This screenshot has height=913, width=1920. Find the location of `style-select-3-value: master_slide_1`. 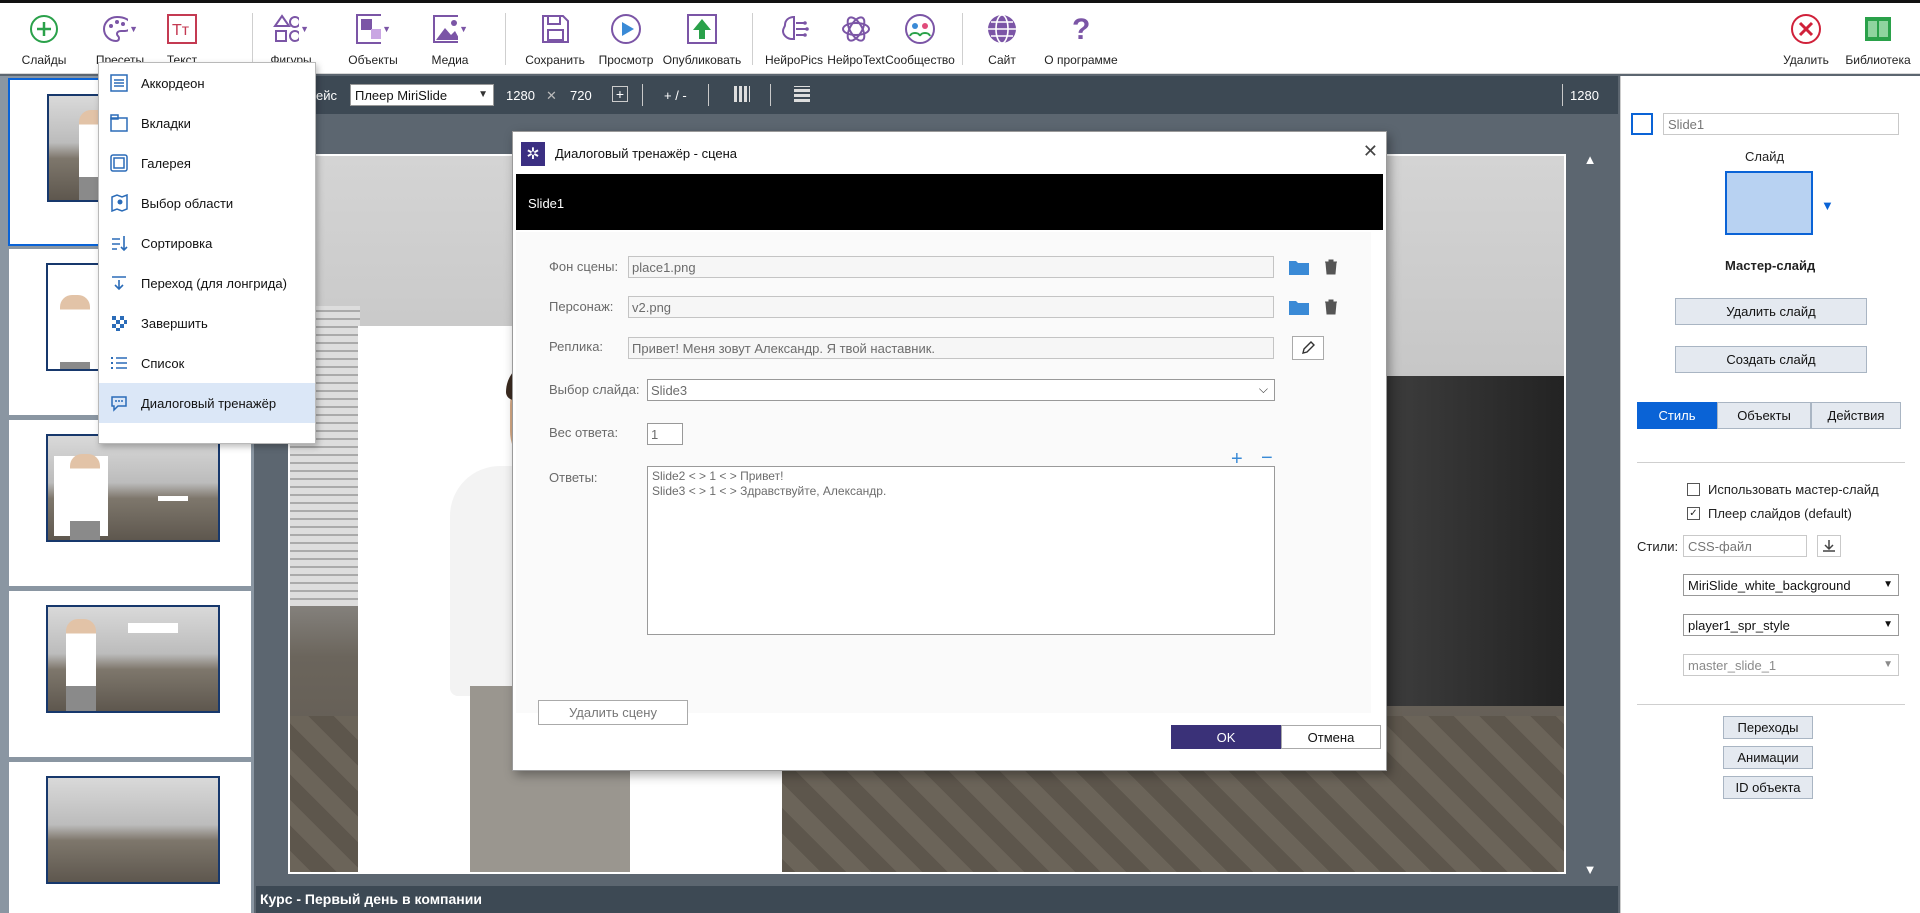

style-select-3-value: master_slide_1 is located at coordinates (1732, 665).